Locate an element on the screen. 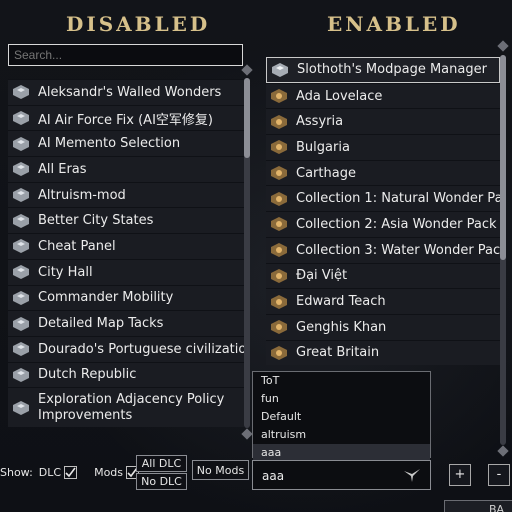  list-item-label: Collection 3: Water Wonder Pack is located at coordinates (398, 250).